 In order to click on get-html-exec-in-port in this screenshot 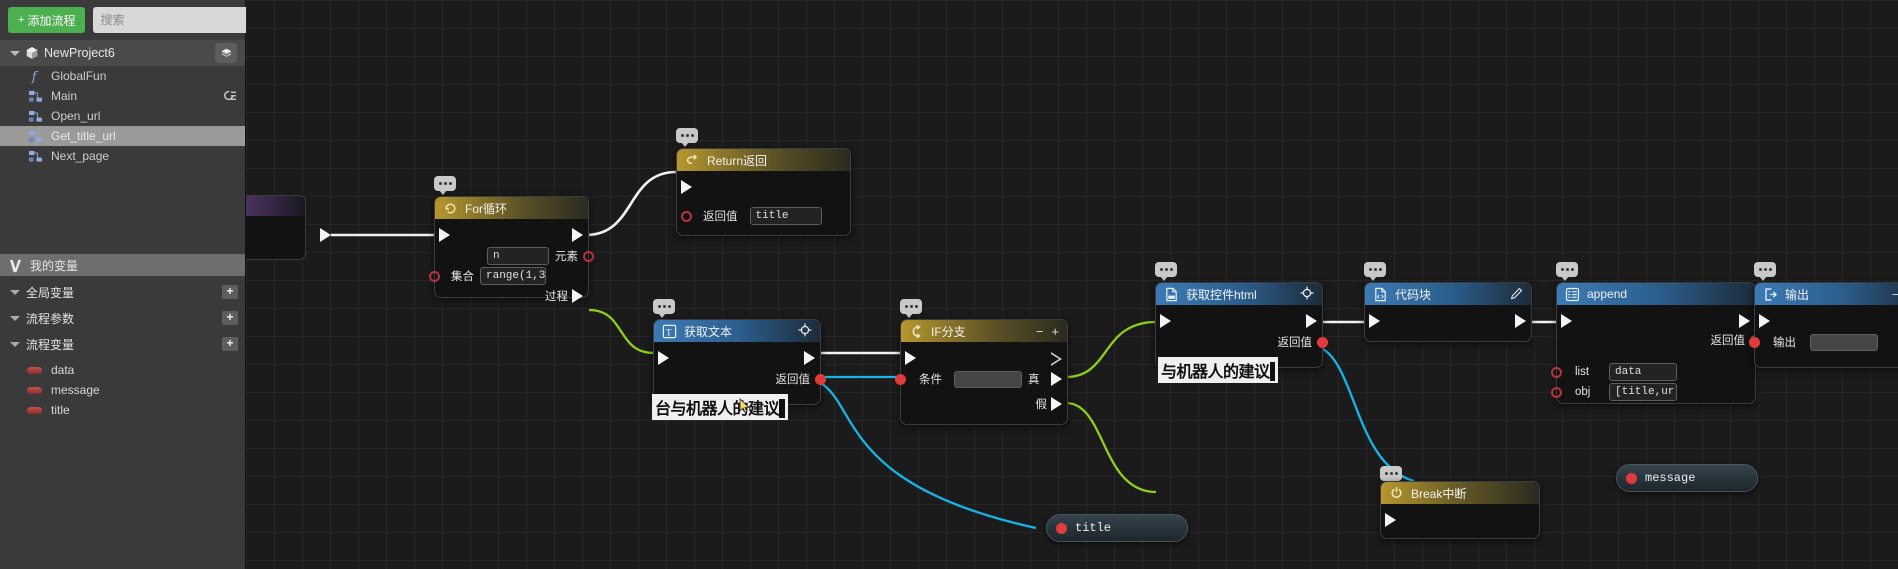, I will do `click(1166, 321)`.